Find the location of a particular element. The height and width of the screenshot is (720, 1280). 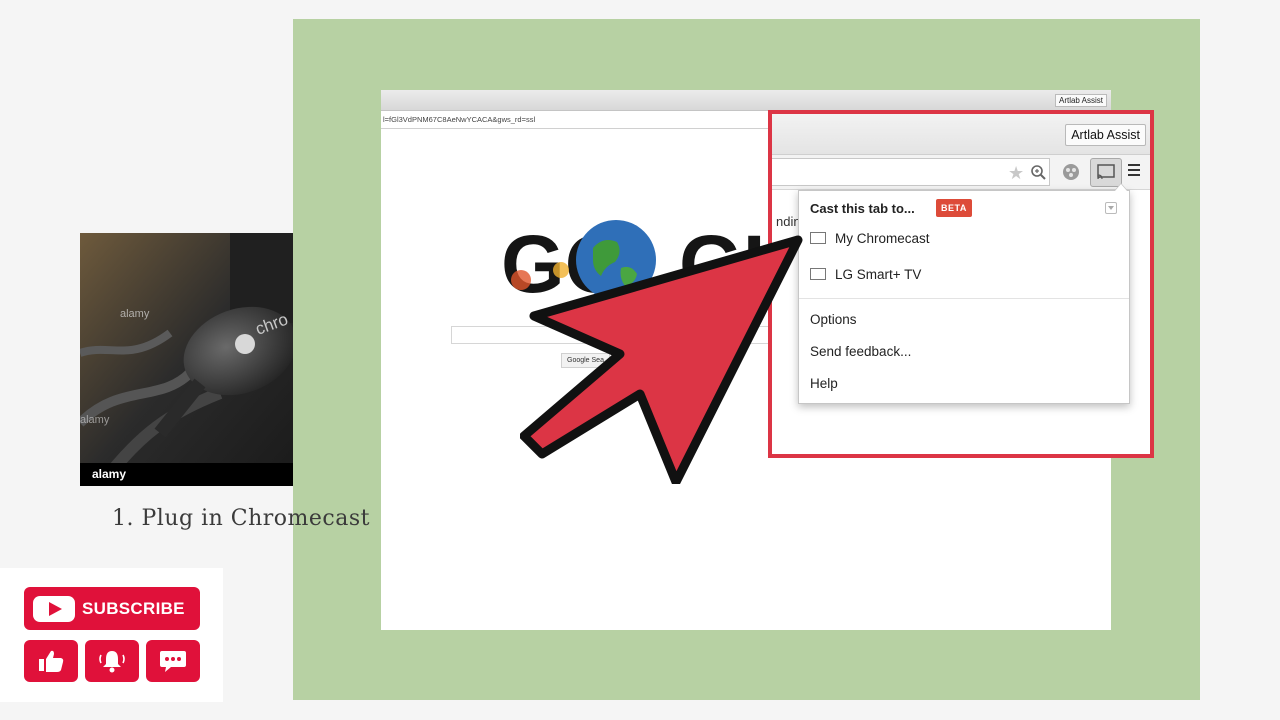

device-lg-smart-tv: LG Smart+ TV is located at coordinates (865, 274).